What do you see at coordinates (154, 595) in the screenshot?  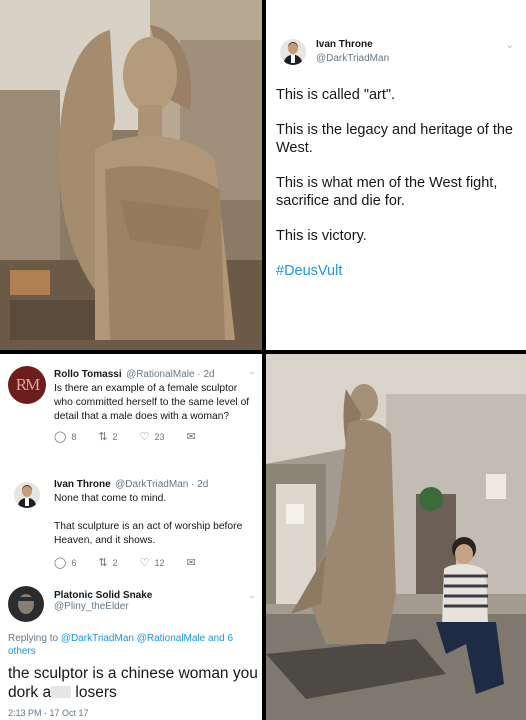 I see `author-name: Platonic Solid Snake` at bounding box center [154, 595].